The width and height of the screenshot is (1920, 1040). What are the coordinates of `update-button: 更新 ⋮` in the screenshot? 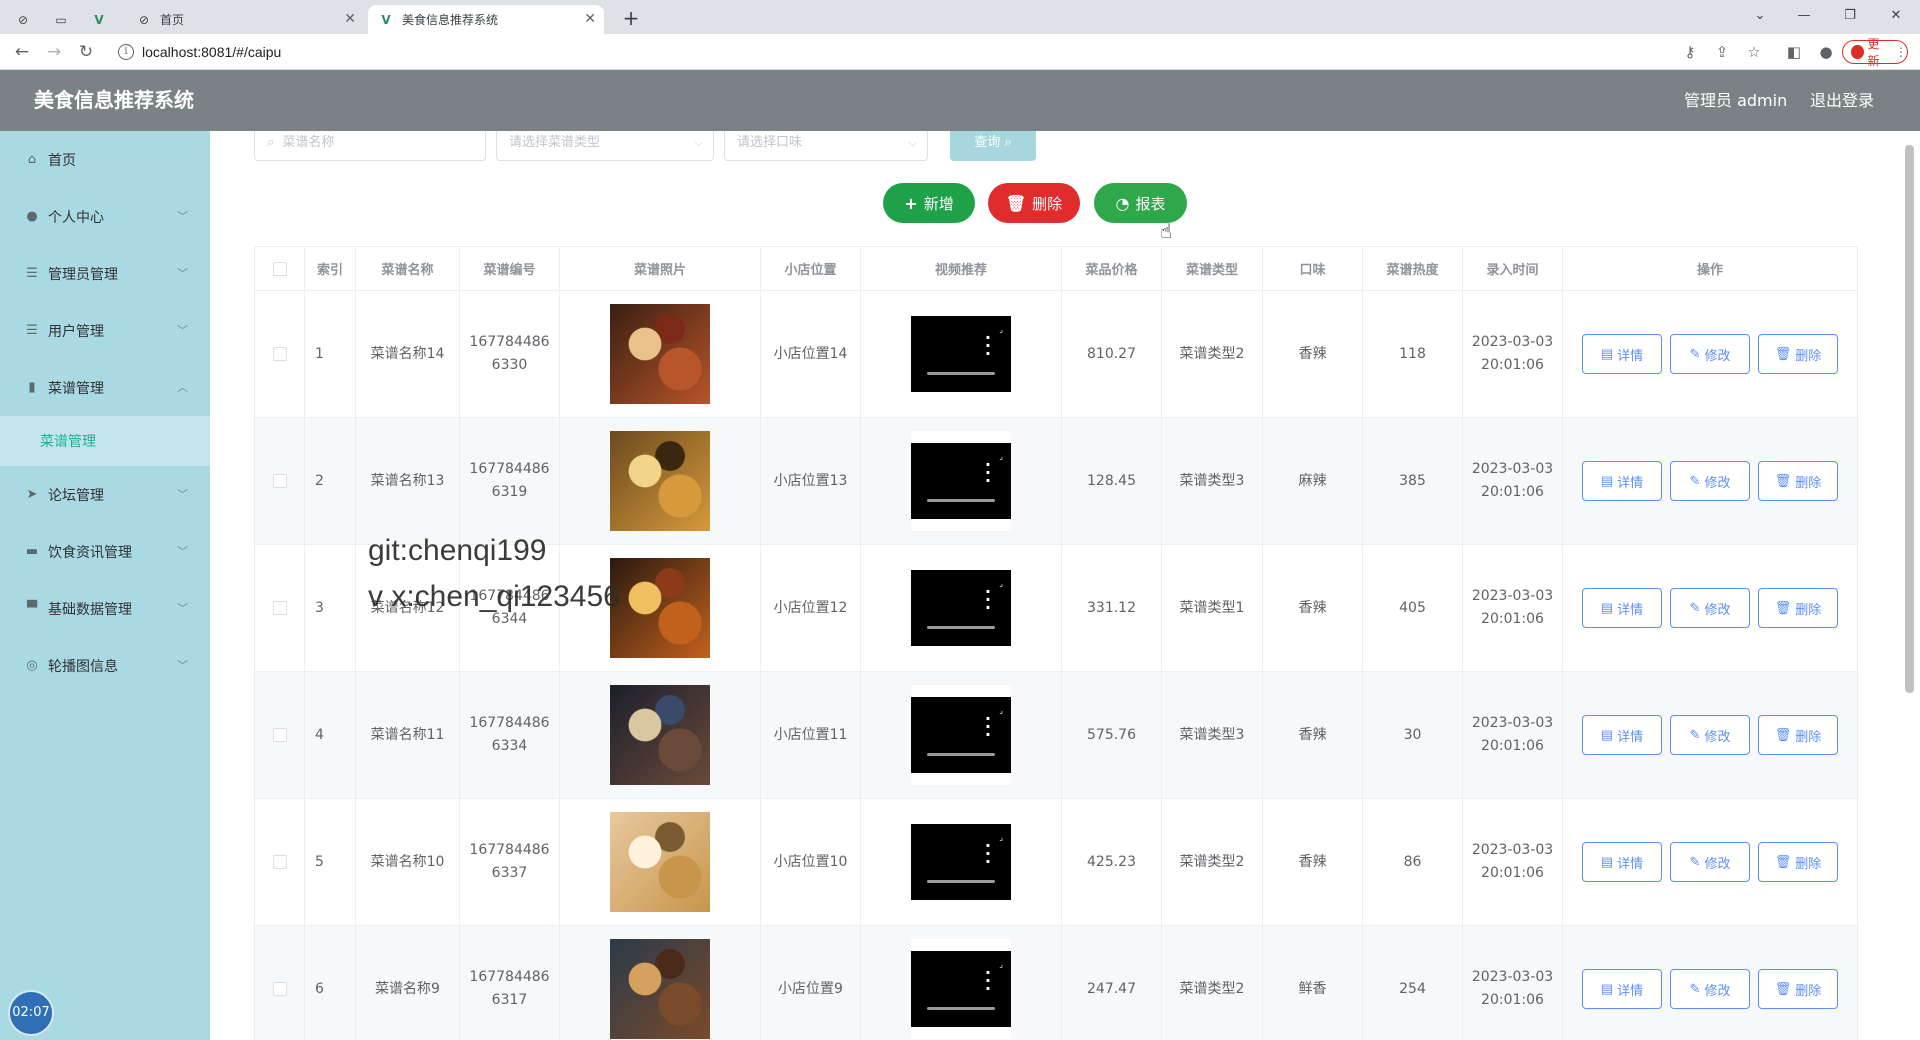 It's located at (1875, 52).